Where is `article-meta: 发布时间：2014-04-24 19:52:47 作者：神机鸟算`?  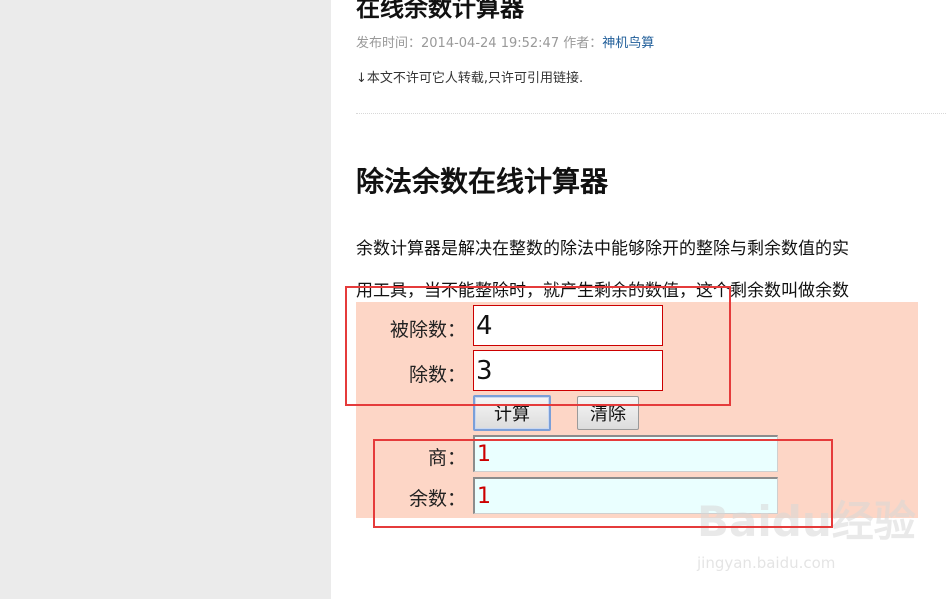 article-meta: 发布时间：2014-04-24 19:52:47 作者：神机鸟算 is located at coordinates (505, 41).